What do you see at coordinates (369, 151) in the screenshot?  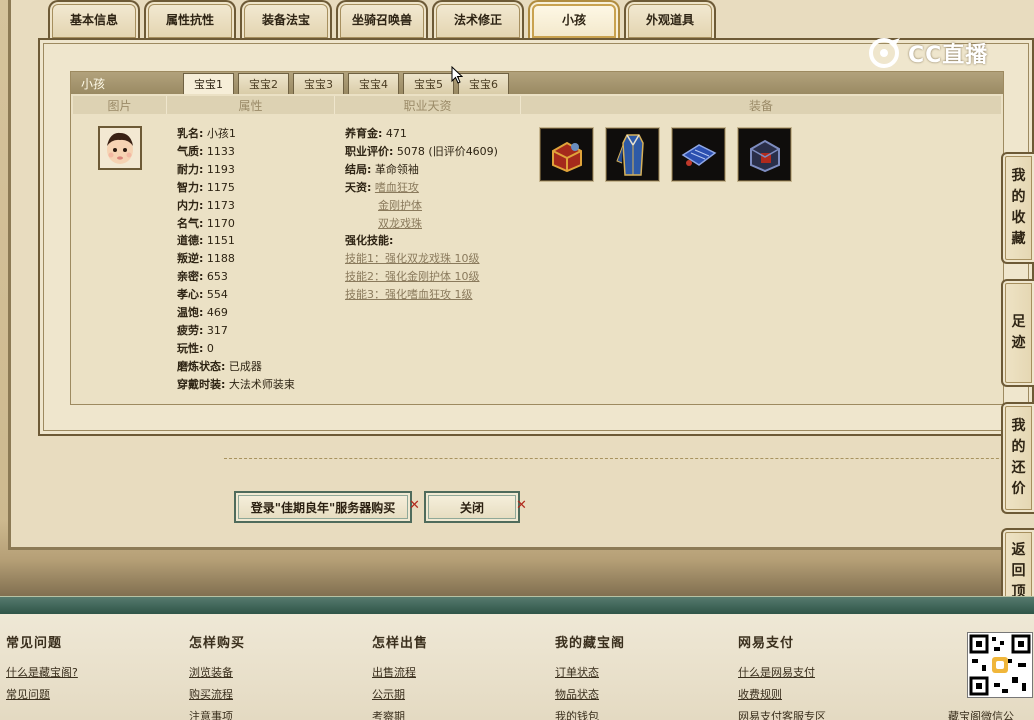 I see `career-score-label: 职业评价:` at bounding box center [369, 151].